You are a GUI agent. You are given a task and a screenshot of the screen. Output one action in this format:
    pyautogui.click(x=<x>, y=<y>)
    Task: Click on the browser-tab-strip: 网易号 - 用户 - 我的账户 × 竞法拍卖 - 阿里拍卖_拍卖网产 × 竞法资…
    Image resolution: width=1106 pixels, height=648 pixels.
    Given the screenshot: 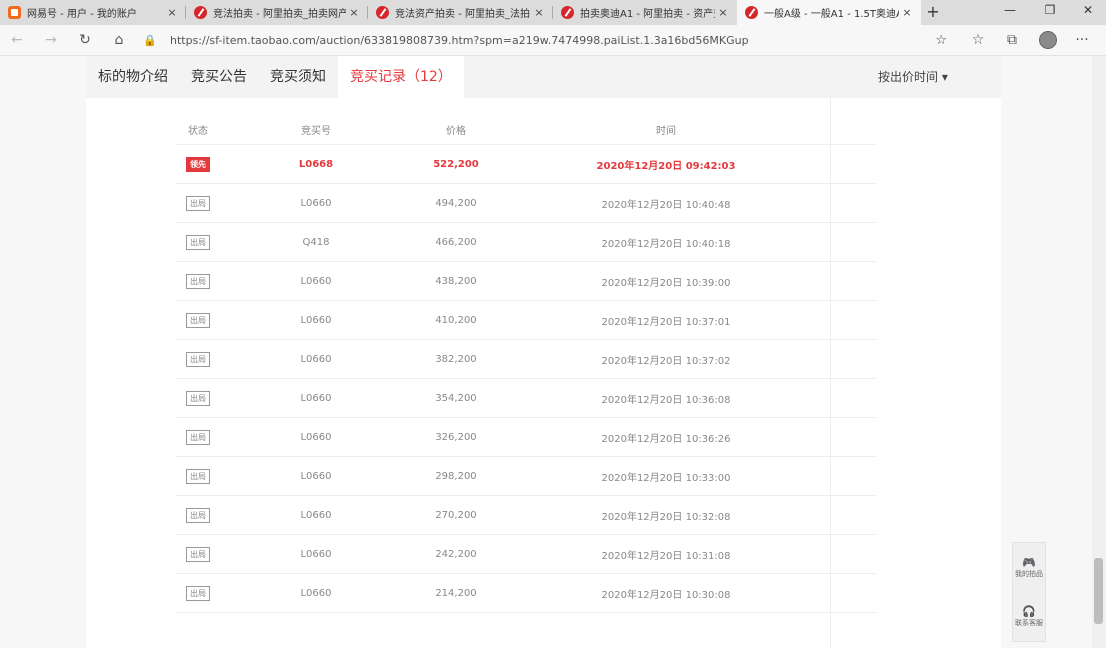 What is the action you would take?
    pyautogui.click(x=553, y=12)
    